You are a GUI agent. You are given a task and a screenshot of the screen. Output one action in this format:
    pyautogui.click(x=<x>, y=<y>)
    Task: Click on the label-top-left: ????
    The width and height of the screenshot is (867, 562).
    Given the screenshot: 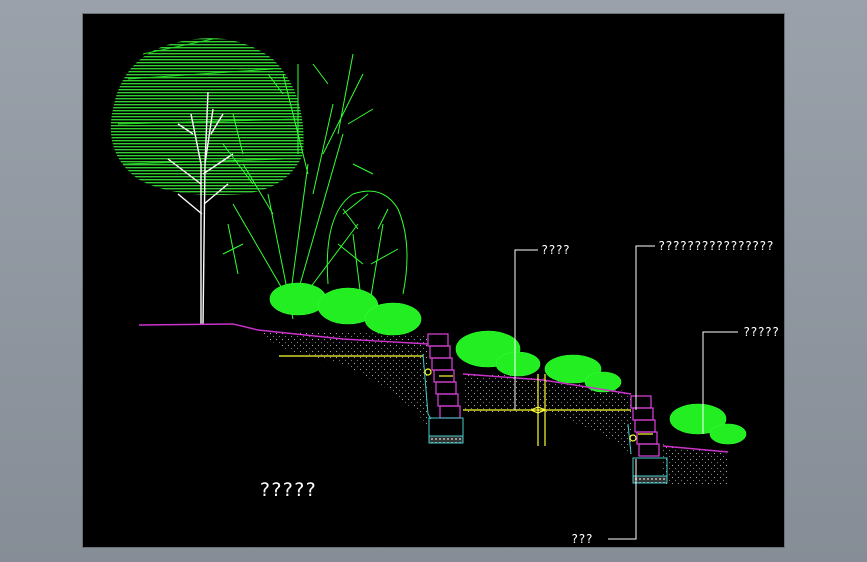 What is the action you would take?
    pyautogui.click(x=555, y=250)
    